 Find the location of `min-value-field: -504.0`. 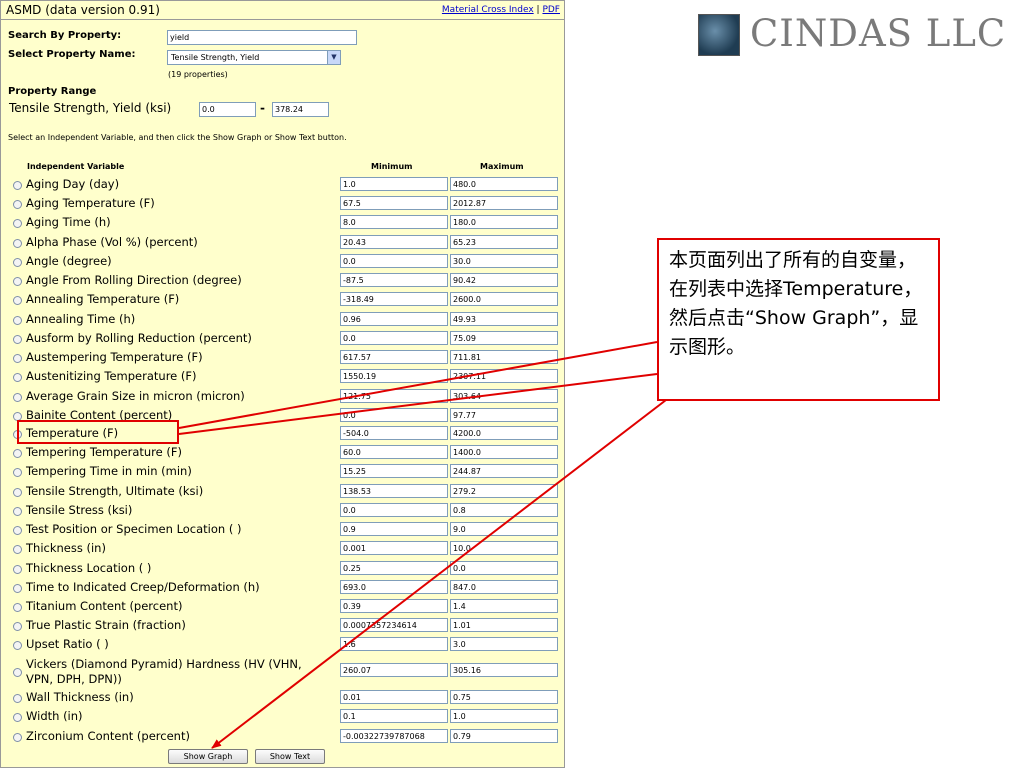

min-value-field: -504.0 is located at coordinates (394, 433).